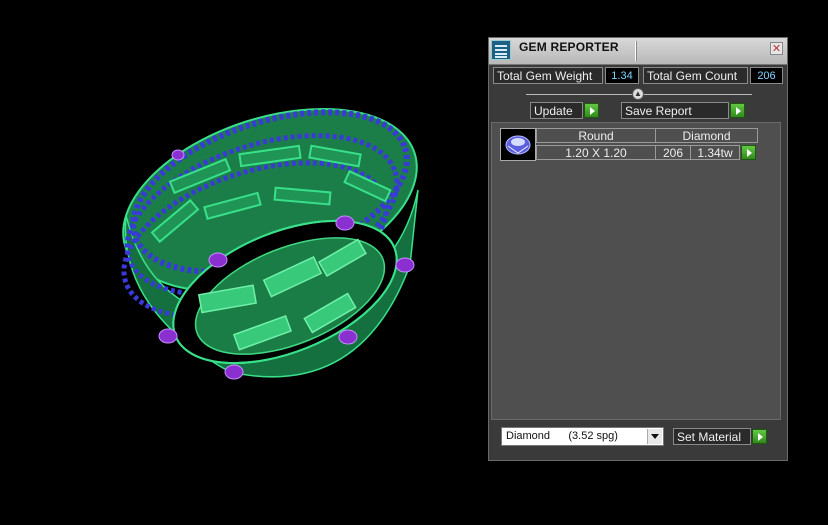 The image size is (828, 525). What do you see at coordinates (737, 110) in the screenshot?
I see `save-report-go-icon` at bounding box center [737, 110].